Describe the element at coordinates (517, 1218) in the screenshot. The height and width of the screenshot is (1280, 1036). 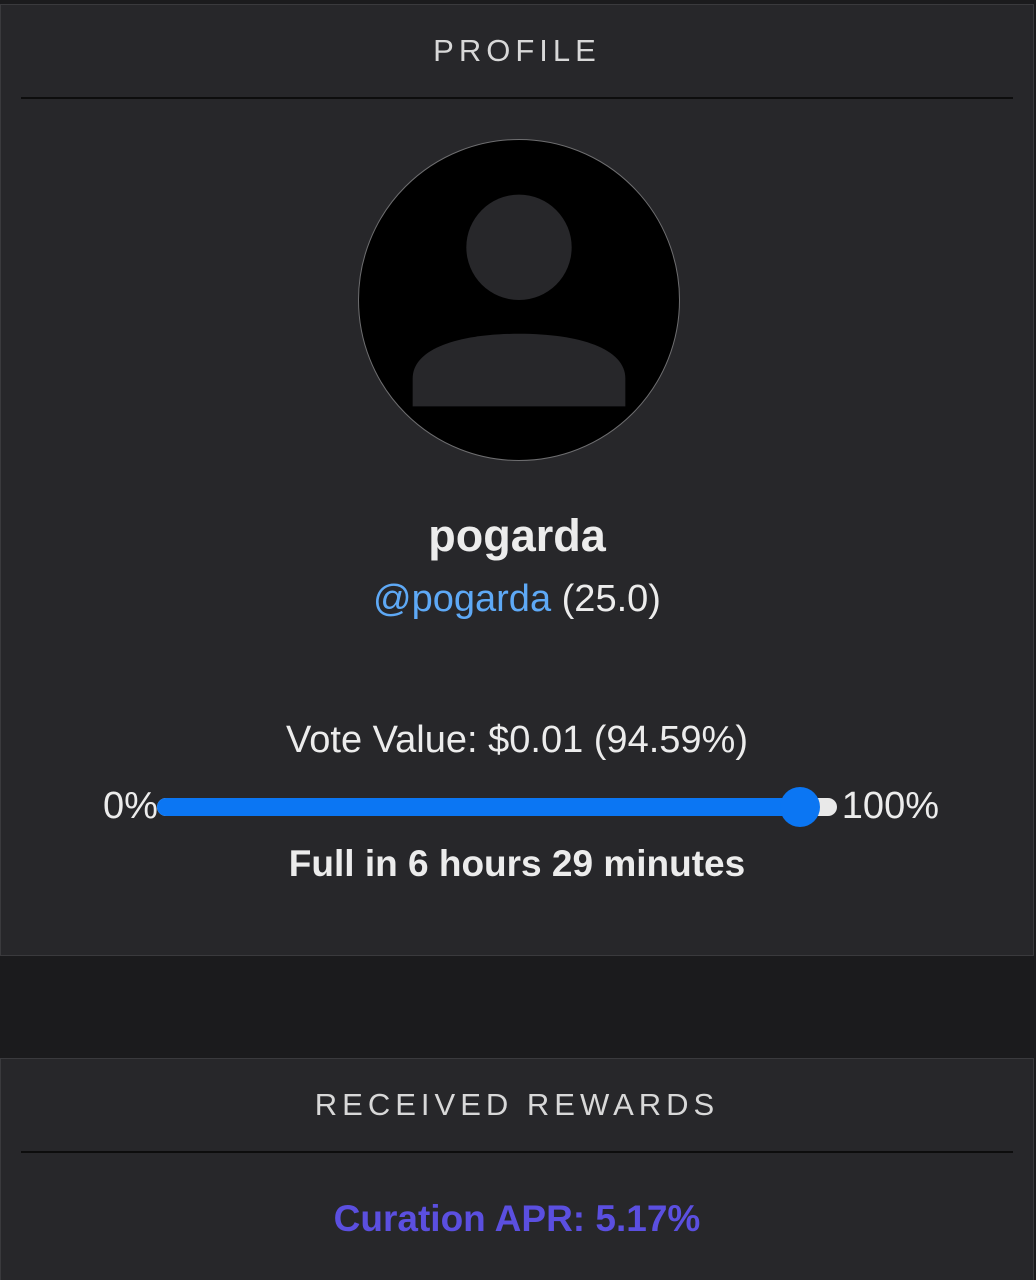
I see `curation-apr: Curation APR: 5.17%` at that location.